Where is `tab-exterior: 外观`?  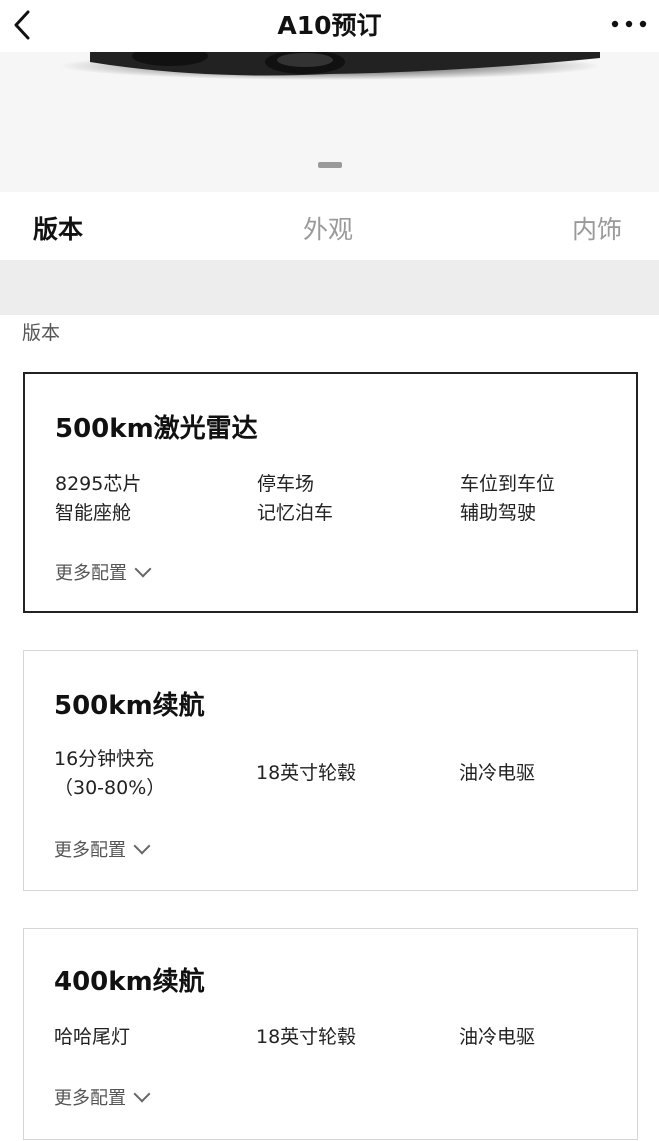 tab-exterior: 外观 is located at coordinates (328, 228).